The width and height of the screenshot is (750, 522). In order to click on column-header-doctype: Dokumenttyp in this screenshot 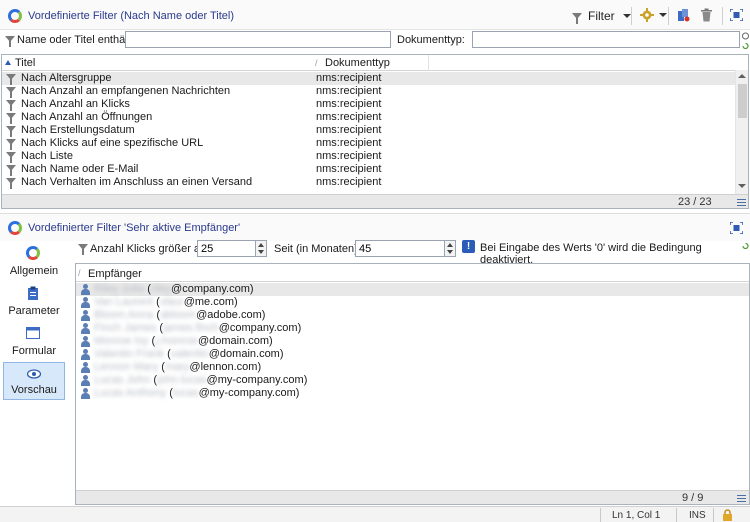, I will do `click(357, 63)`.